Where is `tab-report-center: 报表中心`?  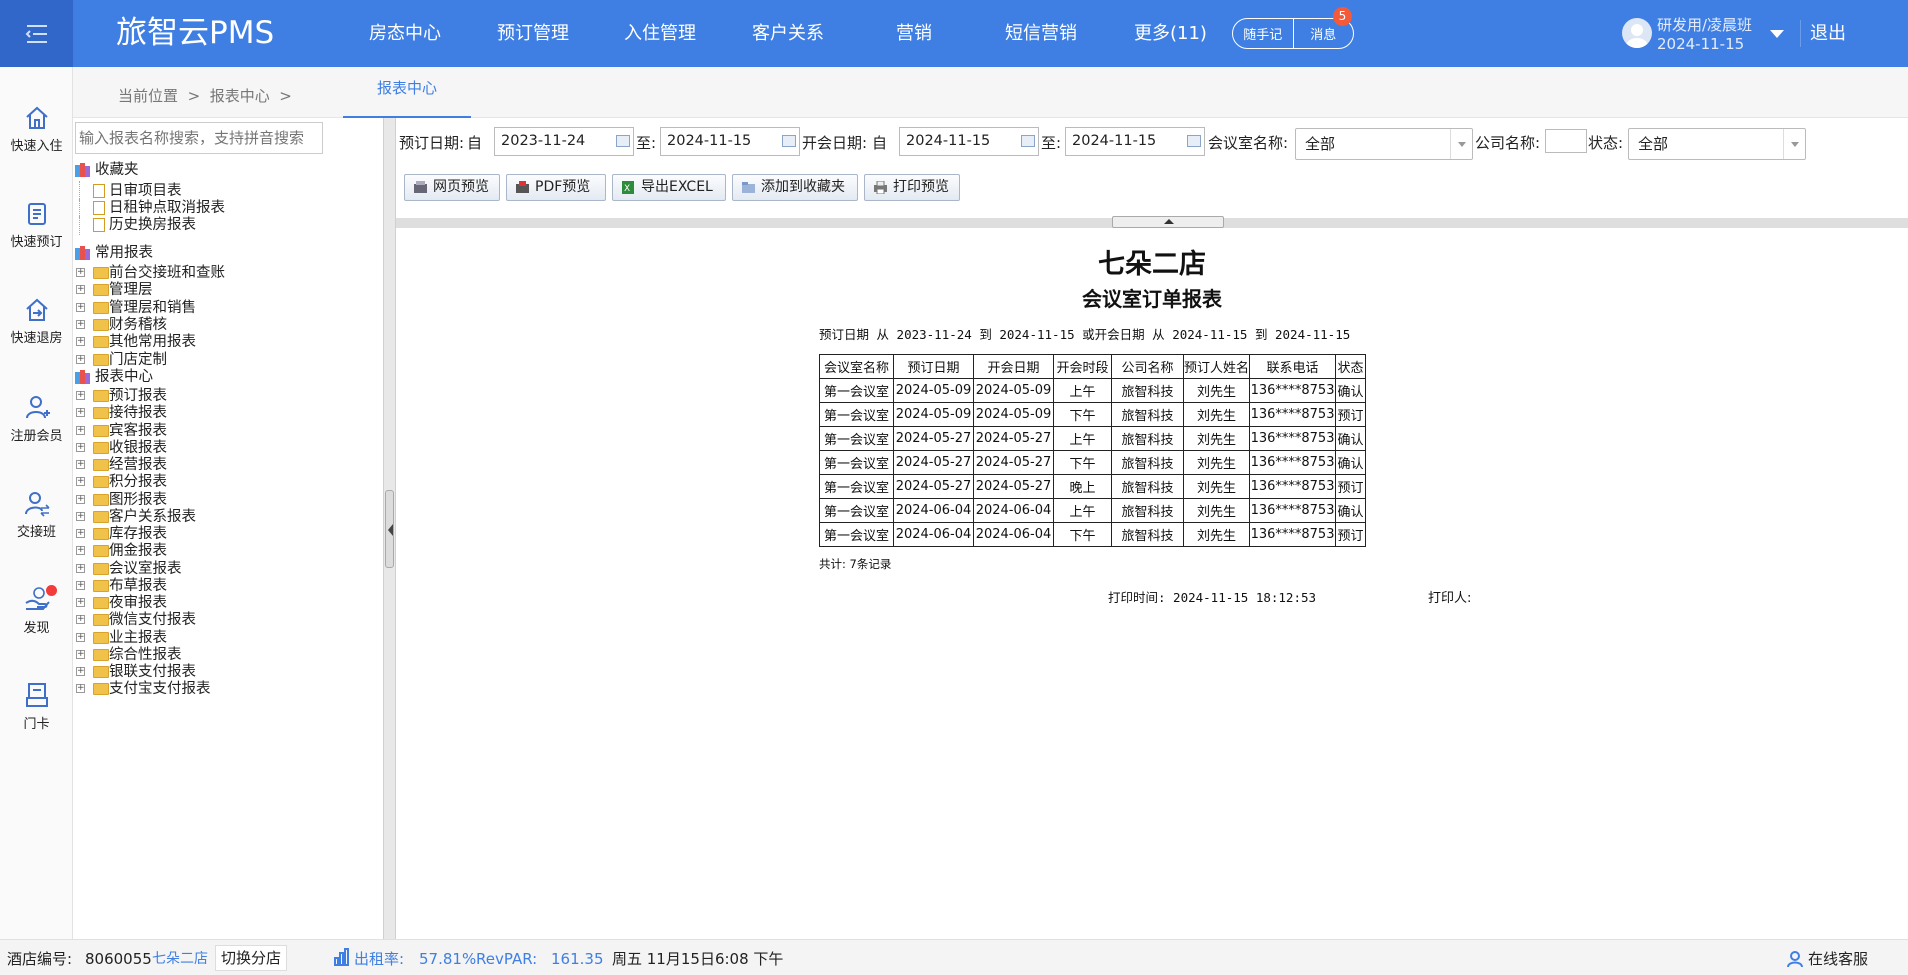
tab-report-center: 报表中心 is located at coordinates (407, 92).